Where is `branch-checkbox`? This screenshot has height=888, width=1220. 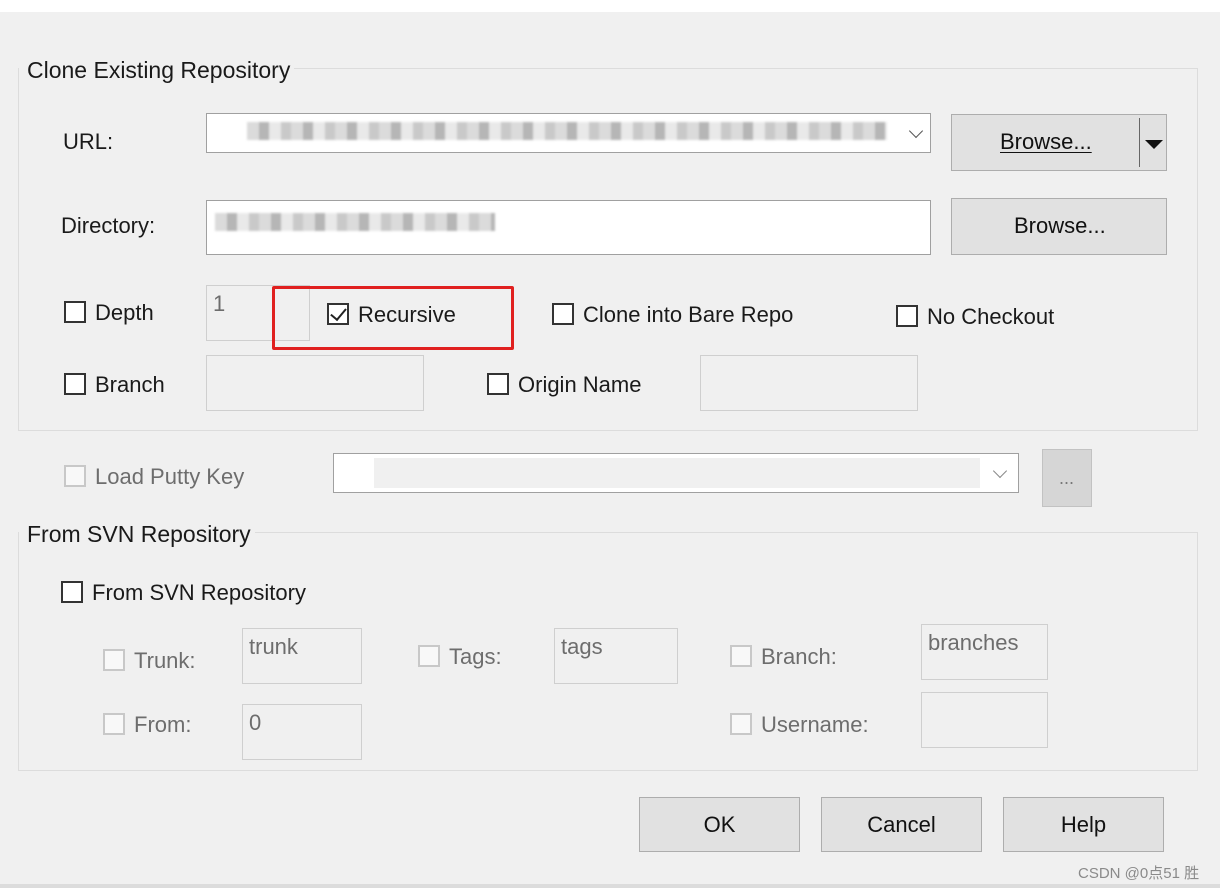
branch-checkbox is located at coordinates (75, 384).